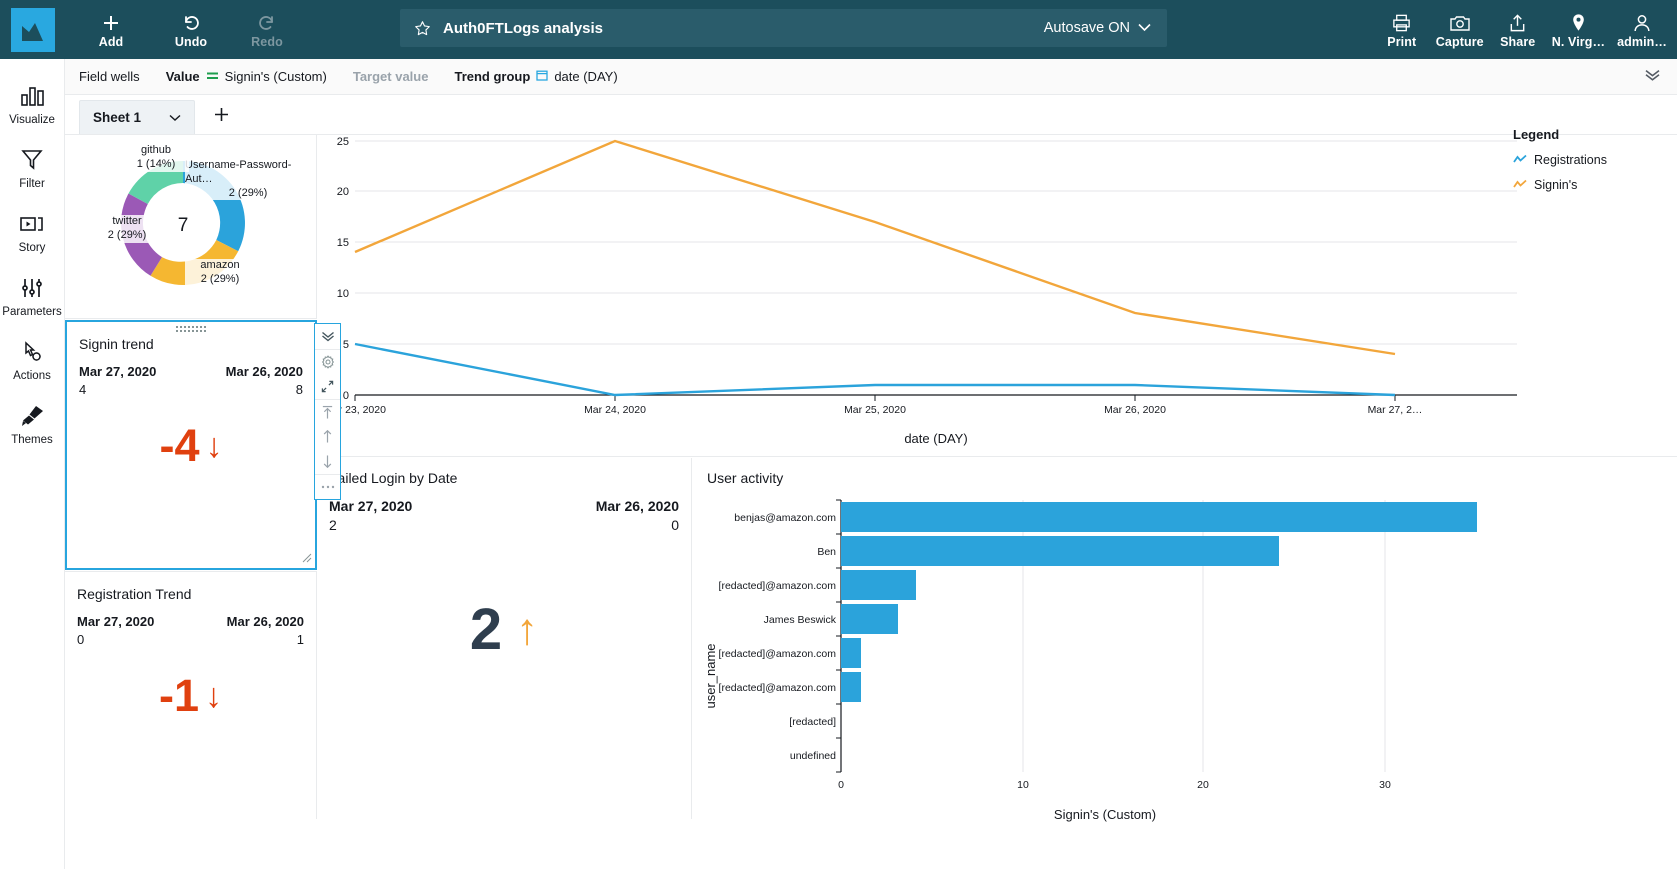  I want to click on svg-text: 30, so click(1385, 785).